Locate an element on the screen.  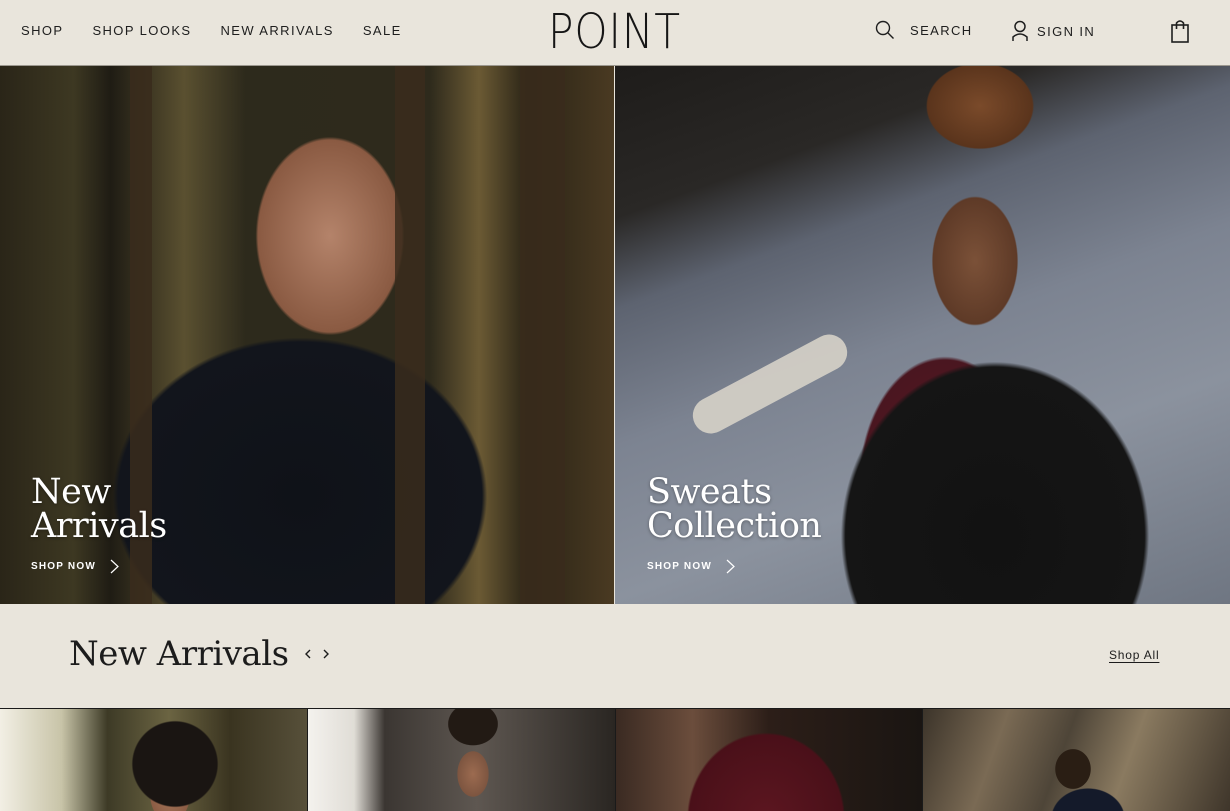
user-icon is located at coordinates (1020, 30).